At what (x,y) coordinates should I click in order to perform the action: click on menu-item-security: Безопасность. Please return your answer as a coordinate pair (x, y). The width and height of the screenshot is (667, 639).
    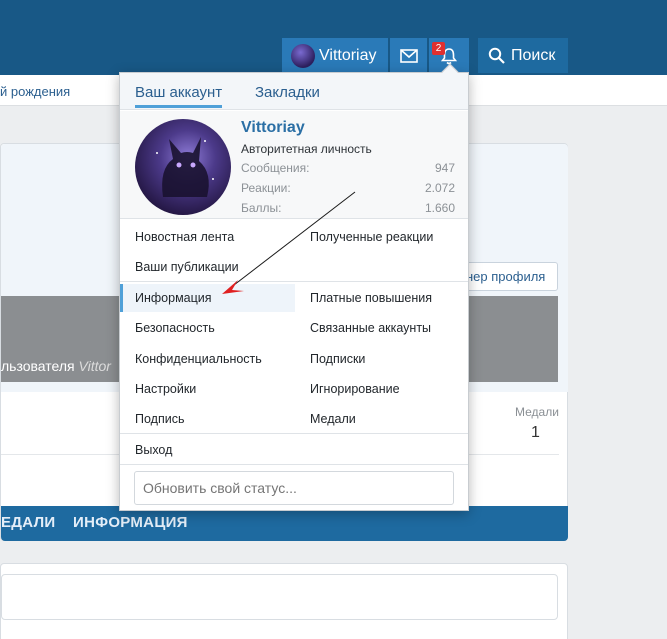
    Looking at the image, I should click on (207, 328).